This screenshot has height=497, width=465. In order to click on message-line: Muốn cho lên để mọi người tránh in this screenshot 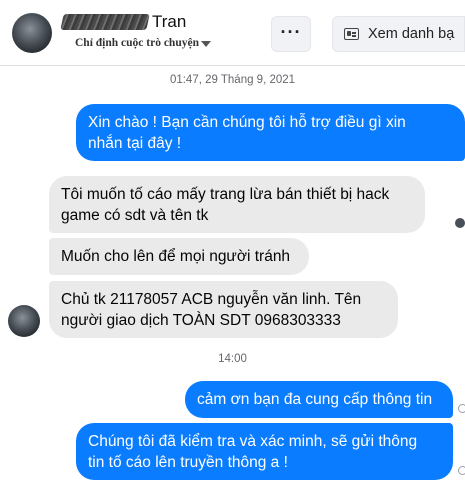, I will do `click(176, 256)`.